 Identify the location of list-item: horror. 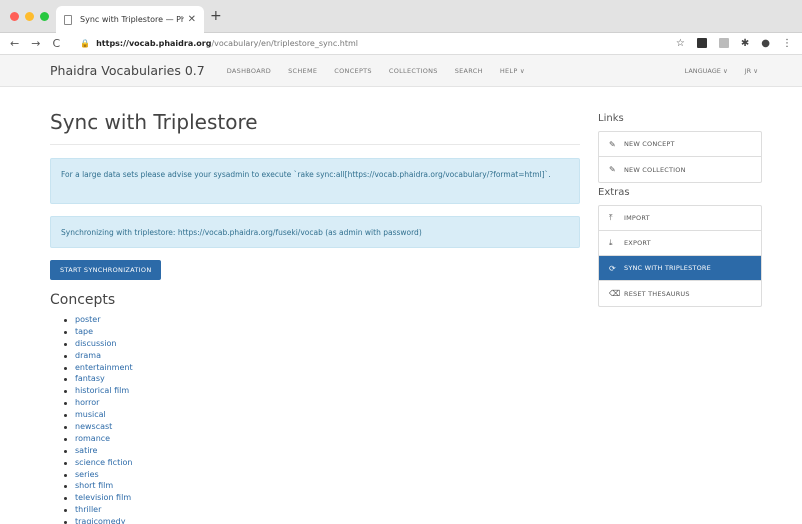
(98, 403).